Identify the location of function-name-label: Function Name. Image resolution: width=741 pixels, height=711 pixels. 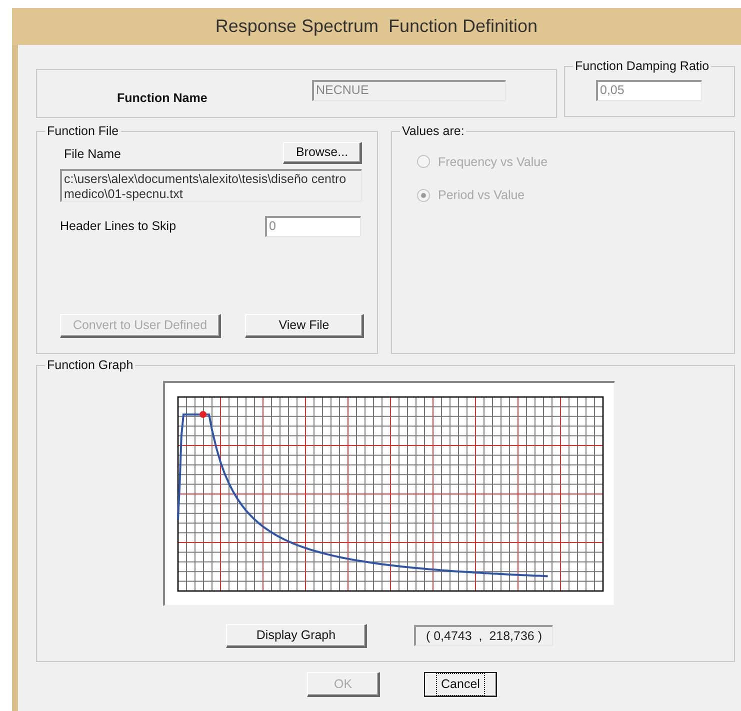
(162, 99).